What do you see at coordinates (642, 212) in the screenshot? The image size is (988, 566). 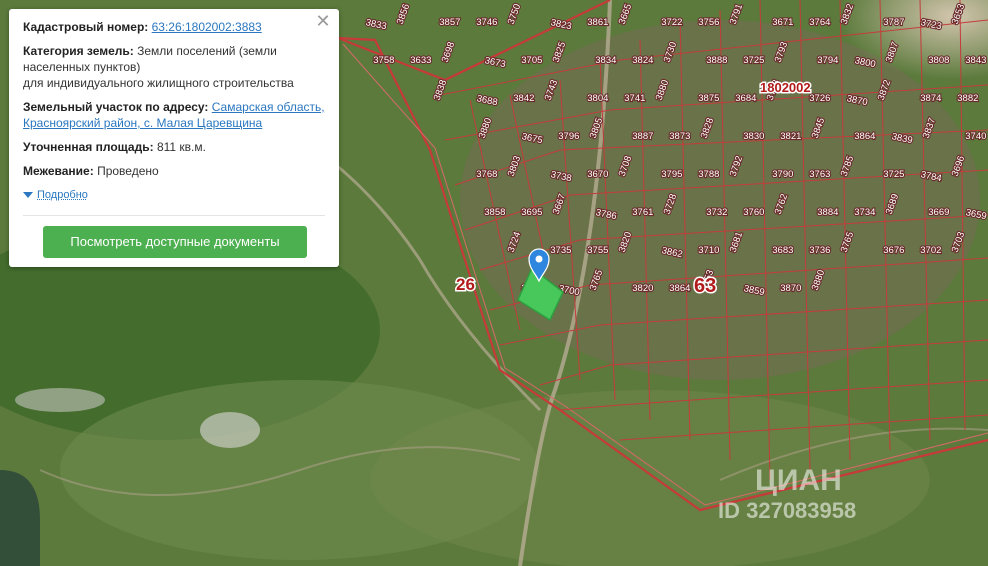 I see `parcel-number-label: 3761` at bounding box center [642, 212].